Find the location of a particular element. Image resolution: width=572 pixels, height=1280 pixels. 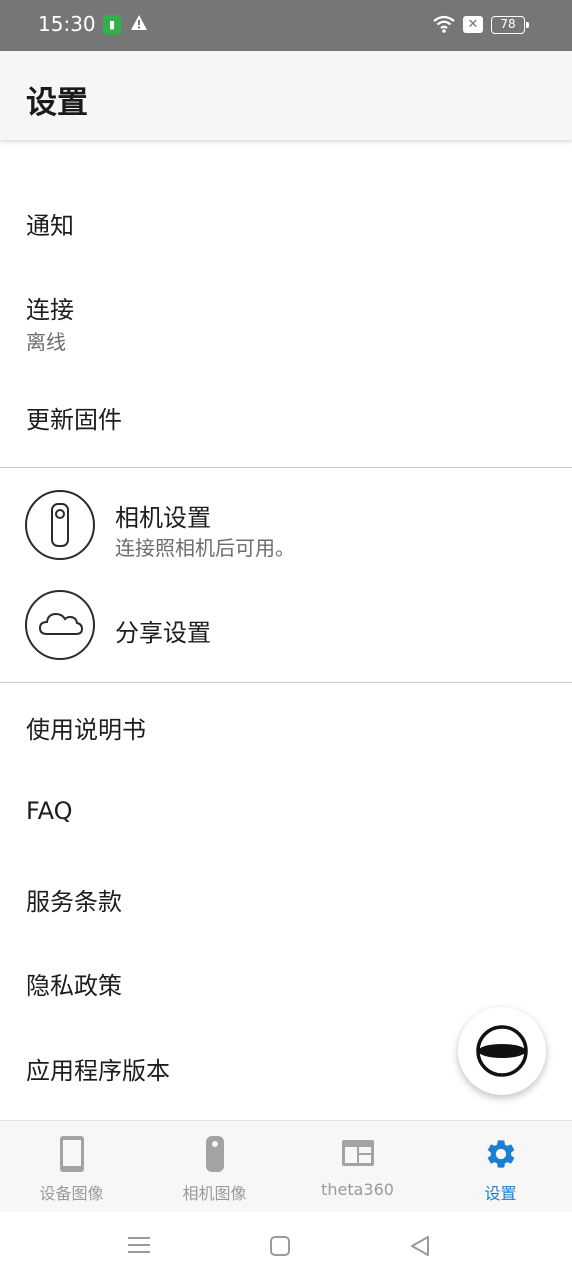

settings-item-connection: 连接 离线 is located at coordinates (286, 319).